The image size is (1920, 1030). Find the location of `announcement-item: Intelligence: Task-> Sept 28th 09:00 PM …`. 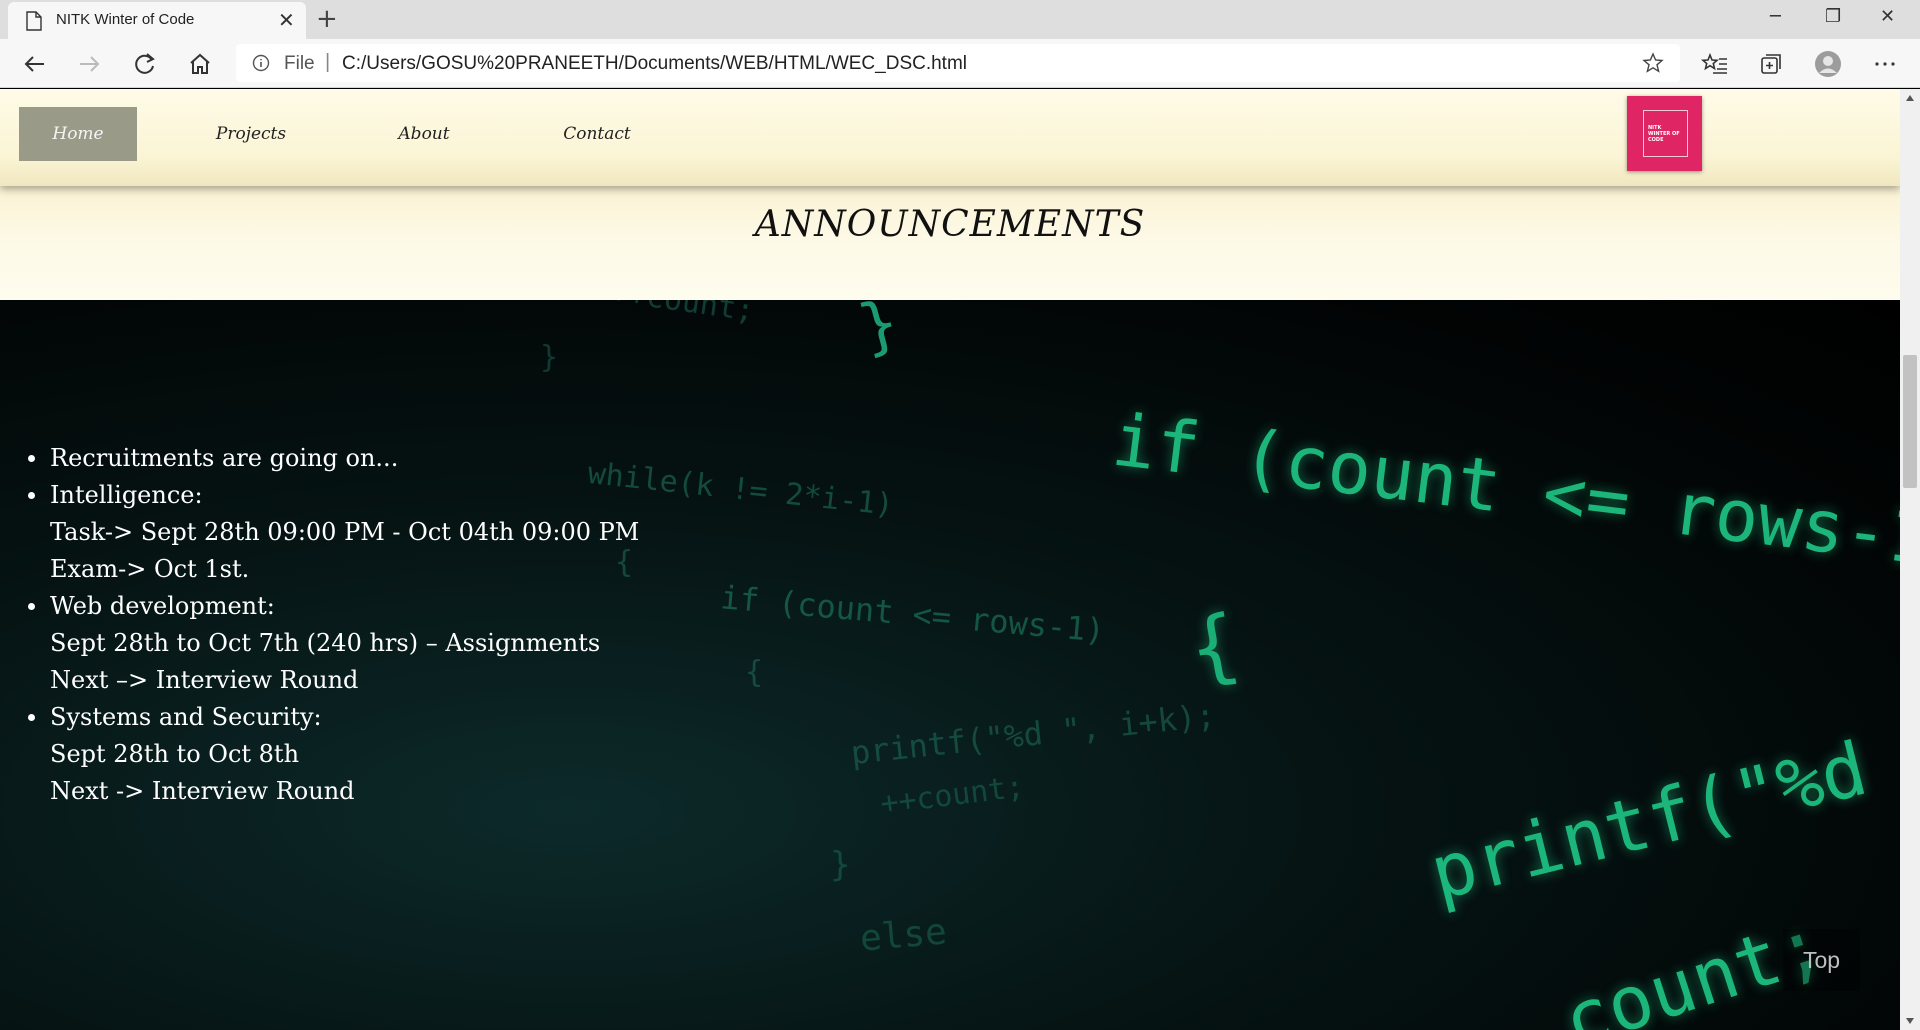

announcement-item: Intelligence: Task-> Sept 28th 09:00 PM … is located at coordinates (334, 532).